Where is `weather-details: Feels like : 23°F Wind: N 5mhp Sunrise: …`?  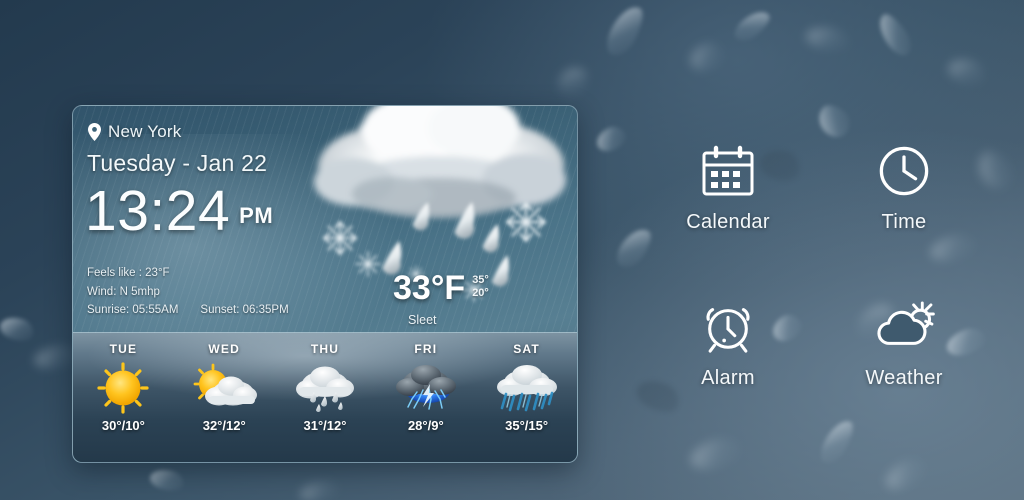
weather-details: Feels like : 23°F Wind: N 5mhp Sunrise: … is located at coordinates (188, 292).